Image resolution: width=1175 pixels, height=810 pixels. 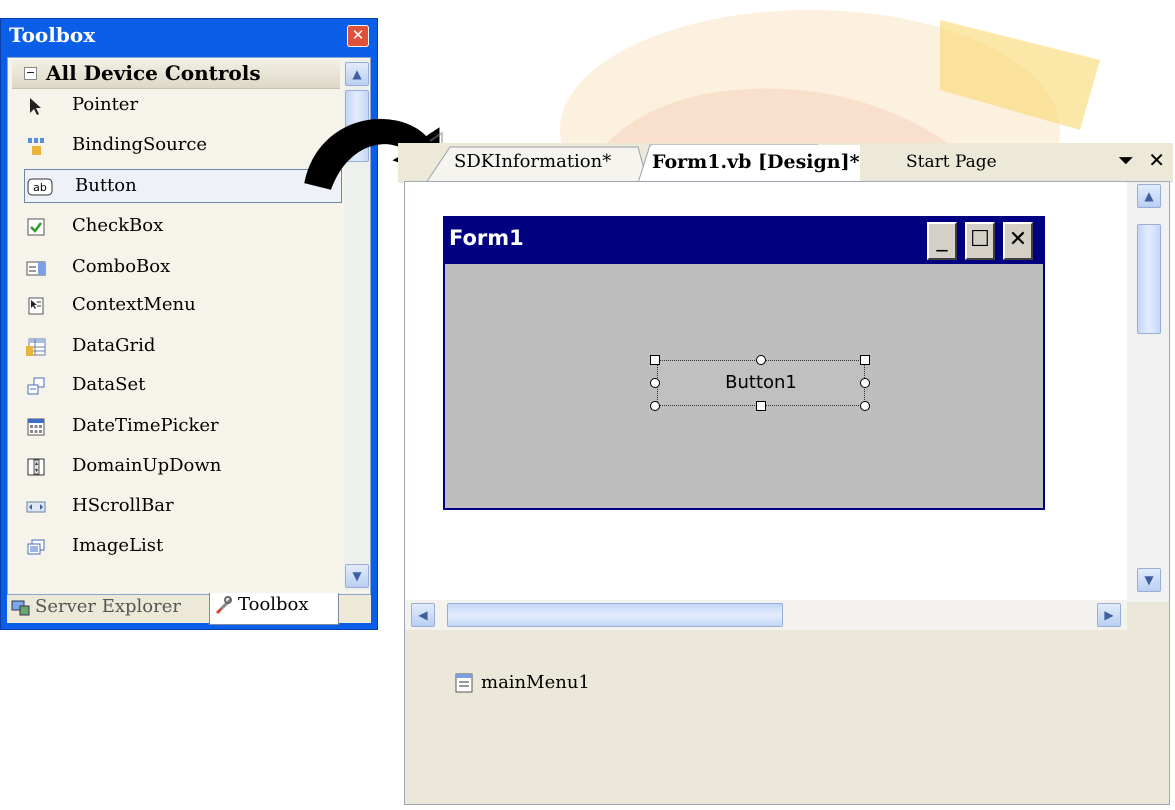 What do you see at coordinates (36, 227) in the screenshot?
I see `checkbox-icon` at bounding box center [36, 227].